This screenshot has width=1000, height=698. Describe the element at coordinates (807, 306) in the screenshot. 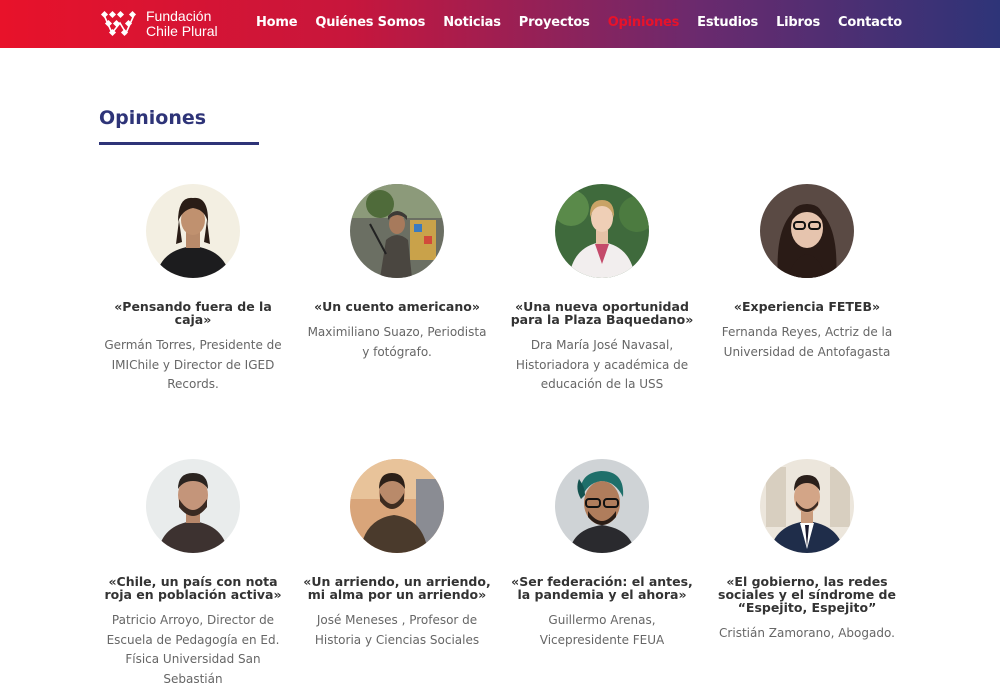

I see `opinion-title: «Experiencia FETEB»` at that location.